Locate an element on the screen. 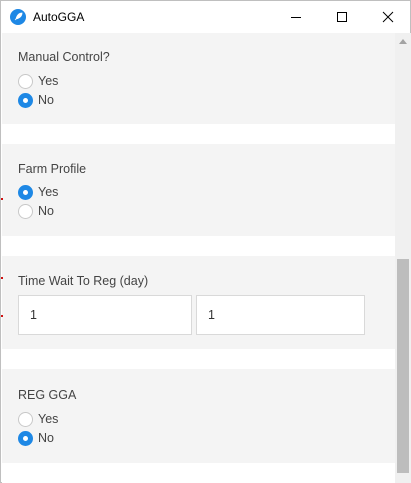 This screenshot has width=411, height=483. minimize-icon is located at coordinates (296, 17).